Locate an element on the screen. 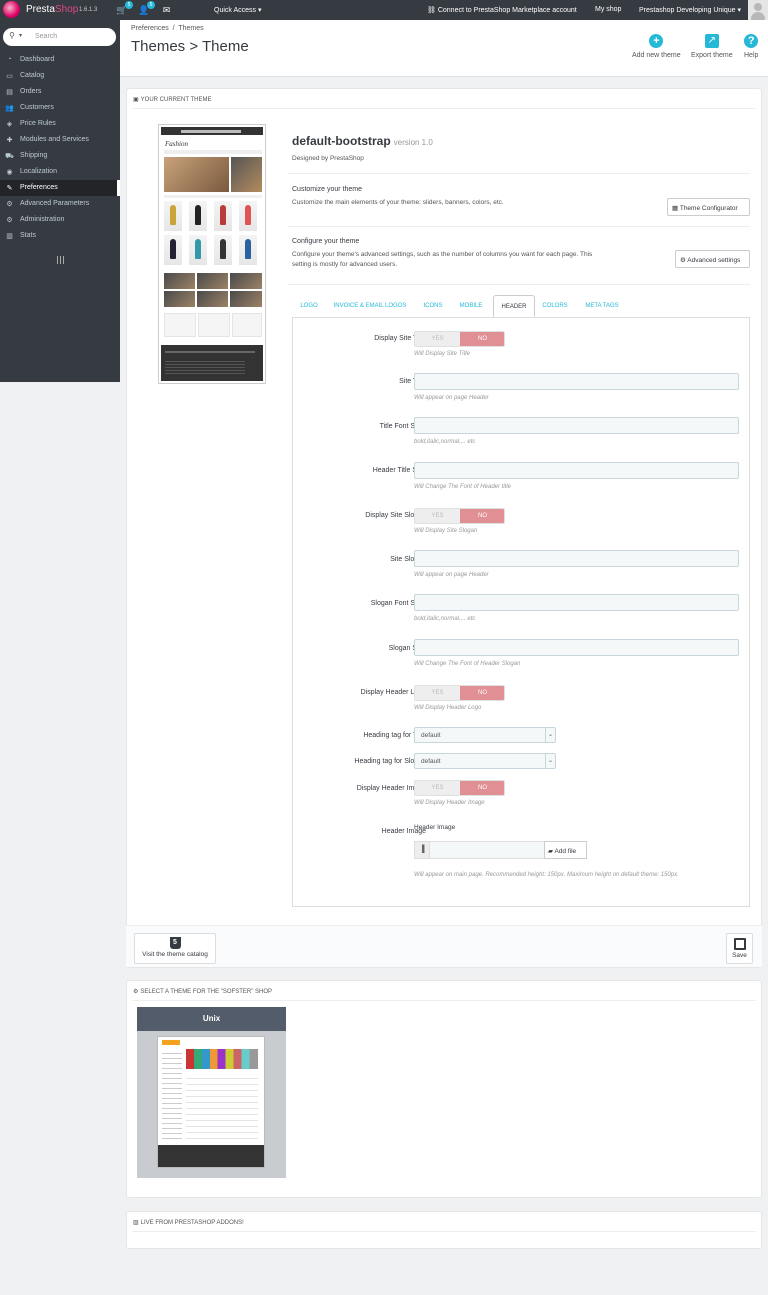 Image resolution: width=768 pixels, height=1295 pixels. display-header-logo-toggle: YES NO is located at coordinates (459, 693).